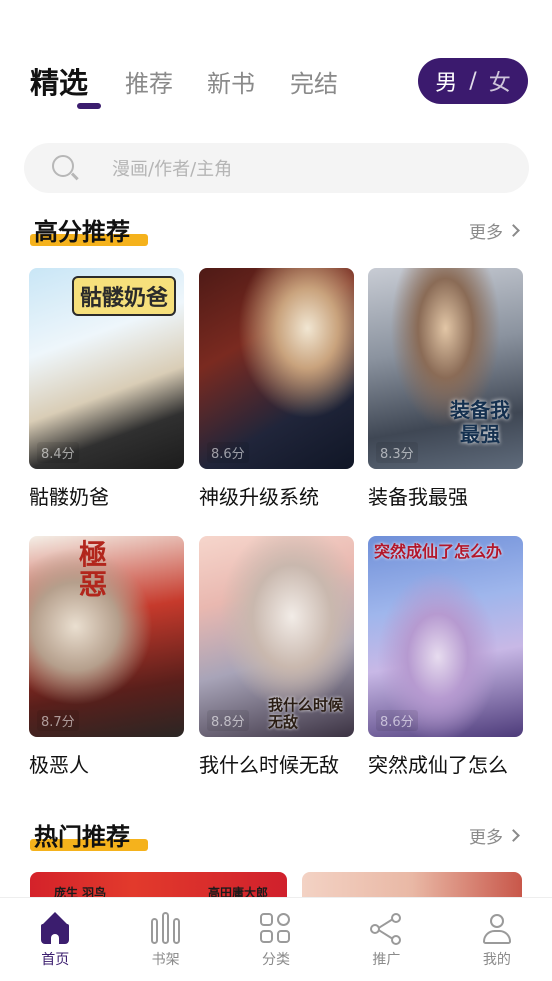 Image resolution: width=552 pixels, height=981 pixels. I want to click on tab-recommended: 推荐, so click(149, 81).